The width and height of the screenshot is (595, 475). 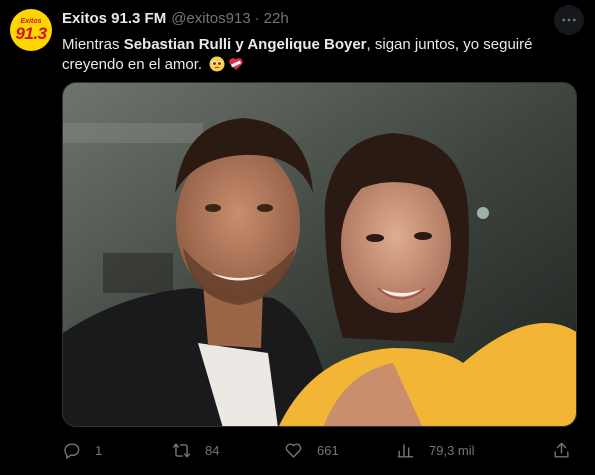 I want to click on tweet-actions: 1 84 661 79,3 mil, so click(x=319, y=450).